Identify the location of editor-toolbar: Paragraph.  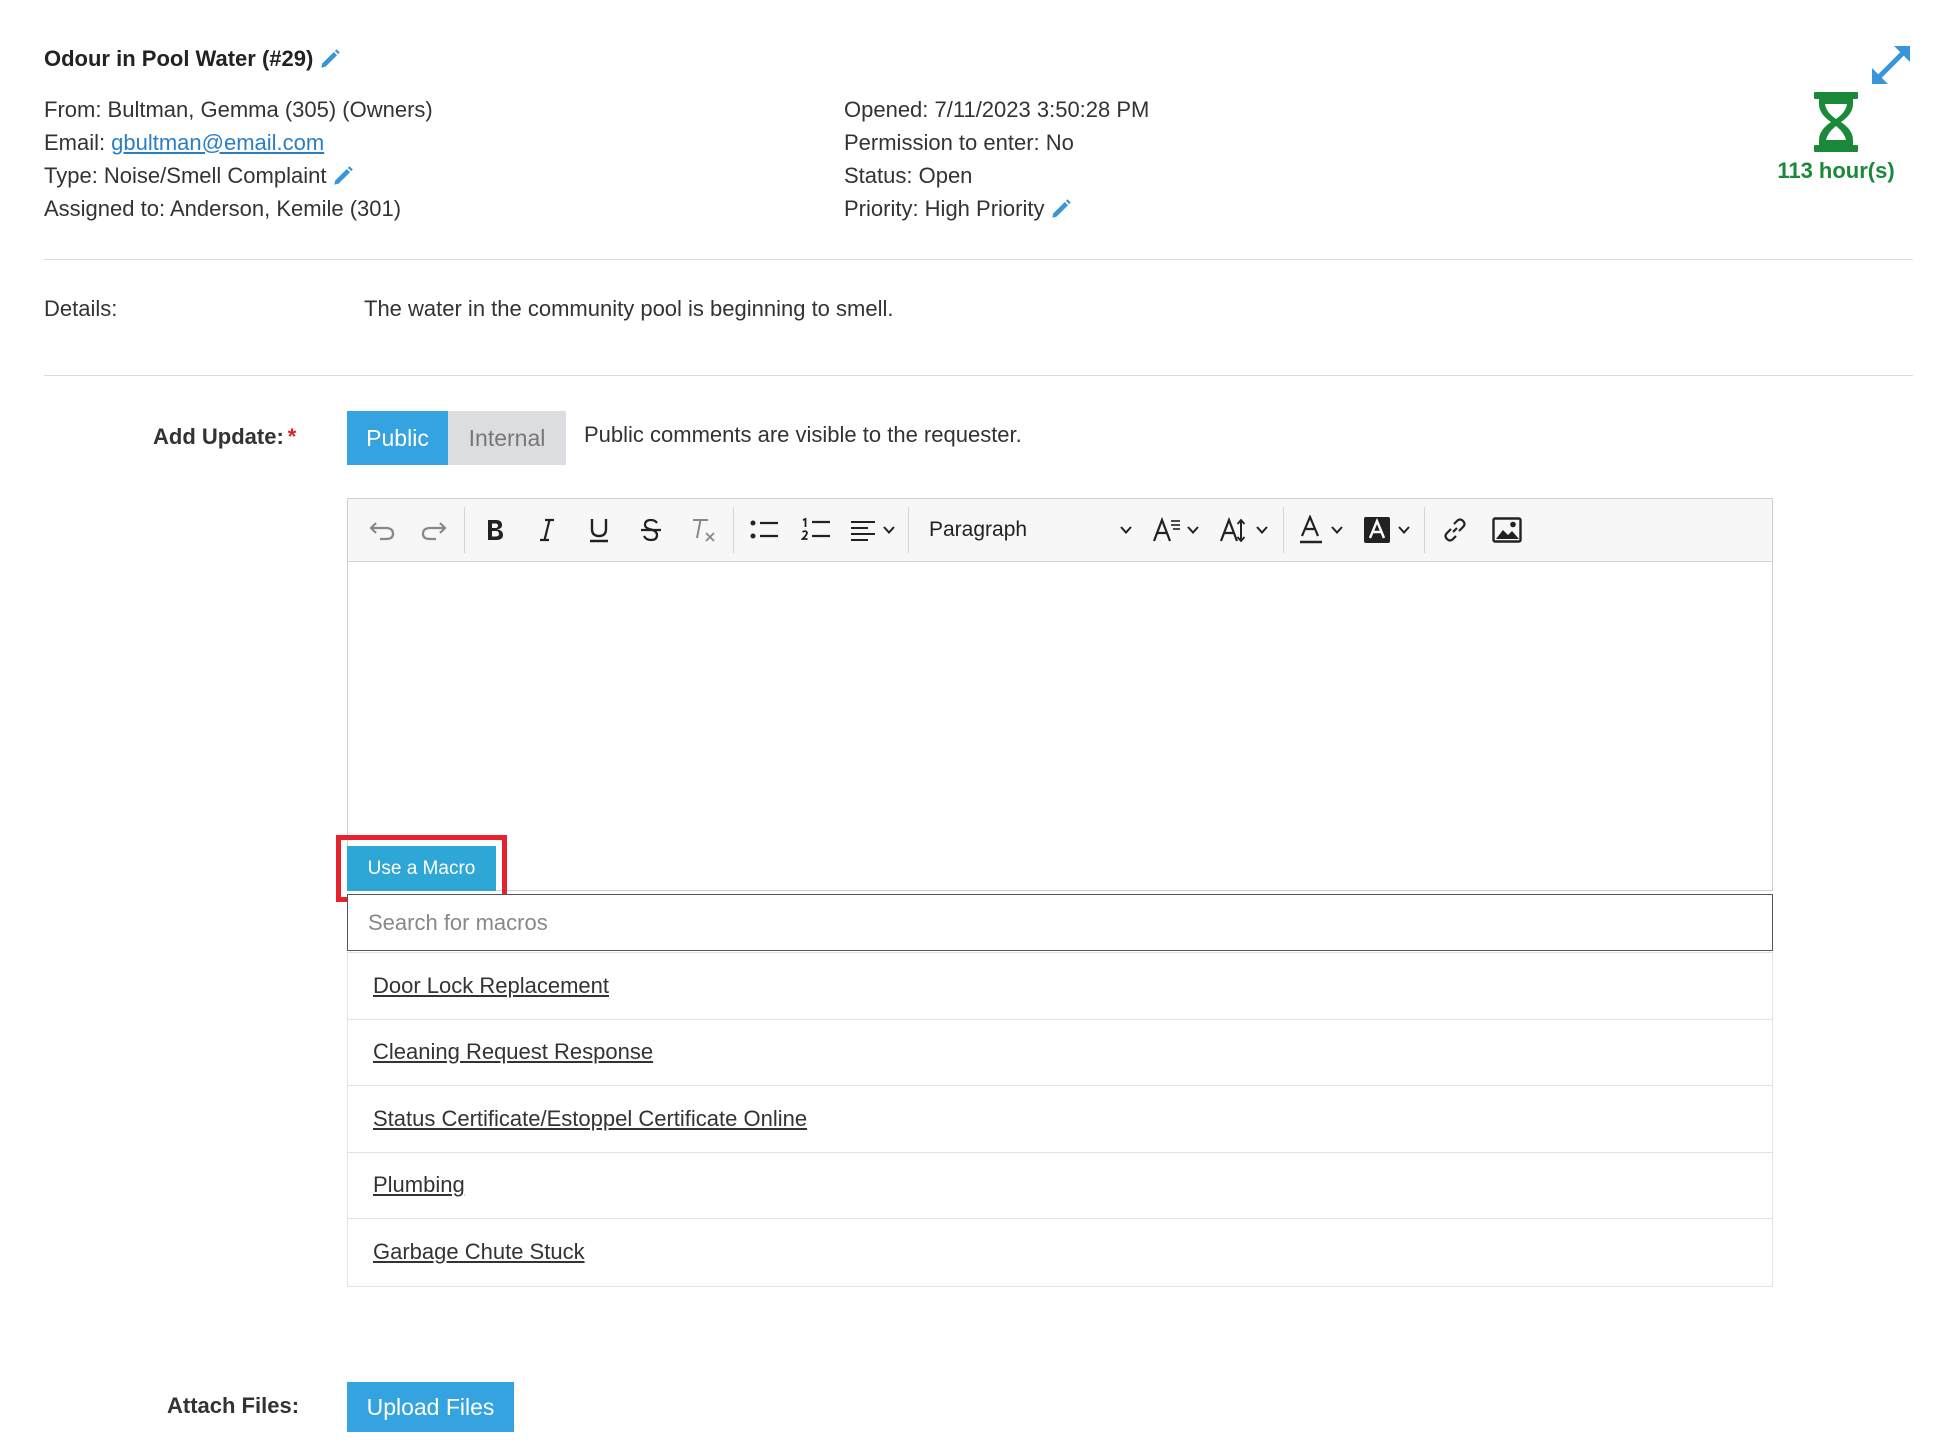
(1060, 530).